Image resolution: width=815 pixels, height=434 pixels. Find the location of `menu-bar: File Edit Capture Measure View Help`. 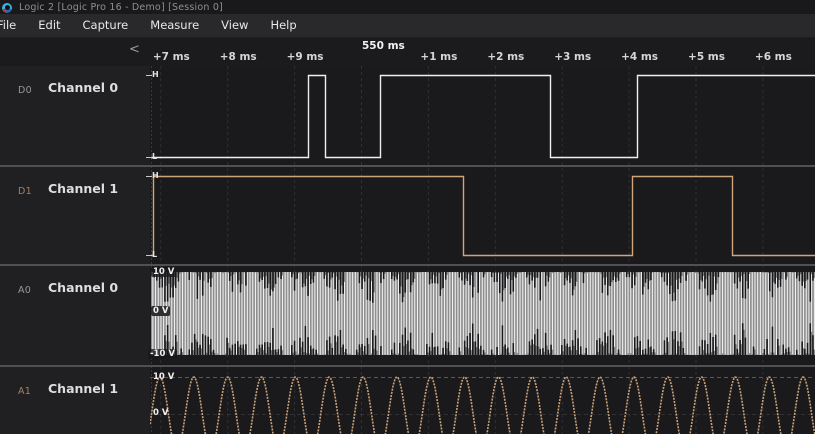

menu-bar: File Edit Capture Measure View Help is located at coordinates (407, 26).